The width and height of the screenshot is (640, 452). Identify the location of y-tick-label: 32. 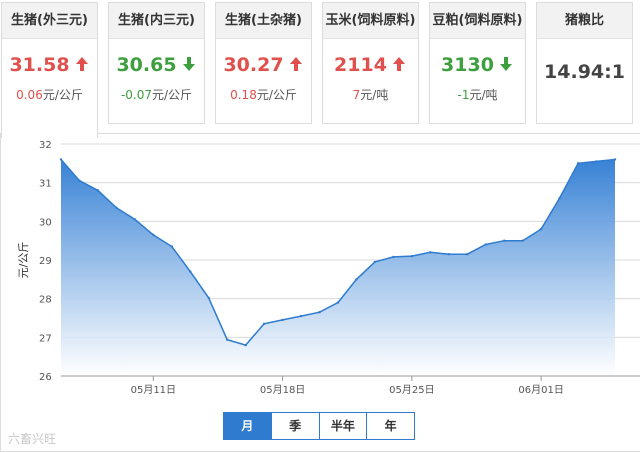
(45, 145).